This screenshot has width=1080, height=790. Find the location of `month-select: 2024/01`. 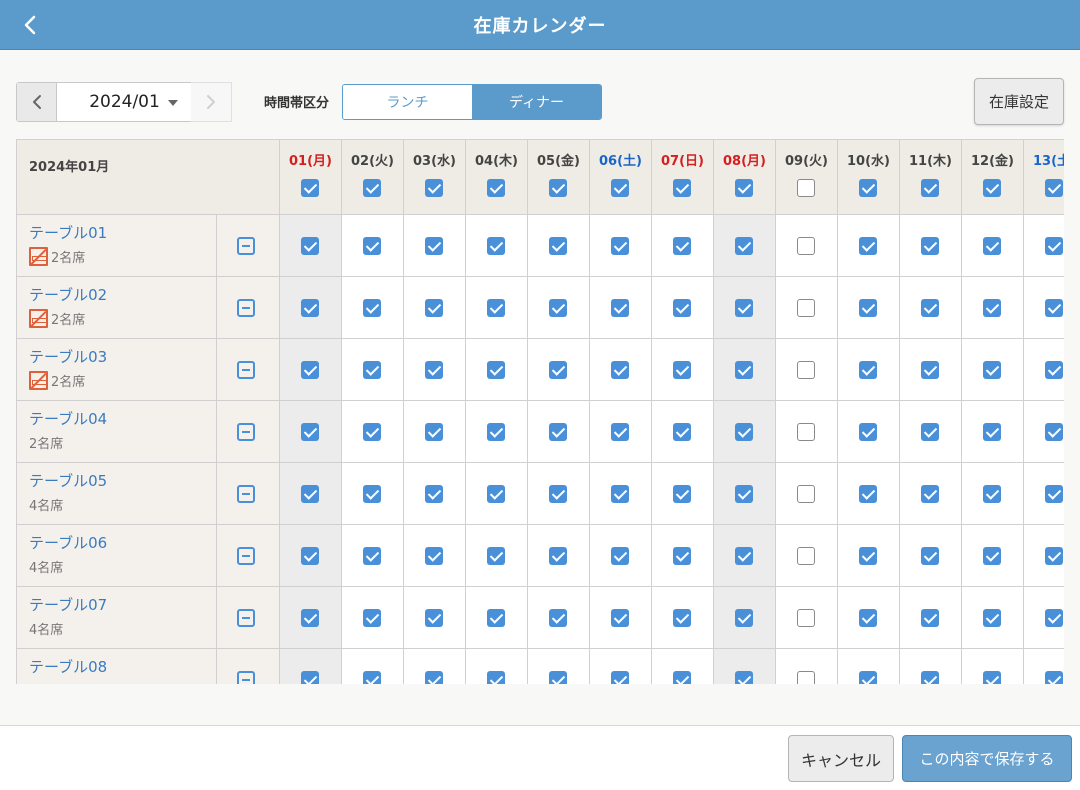

month-select: 2024/01 is located at coordinates (124, 102).